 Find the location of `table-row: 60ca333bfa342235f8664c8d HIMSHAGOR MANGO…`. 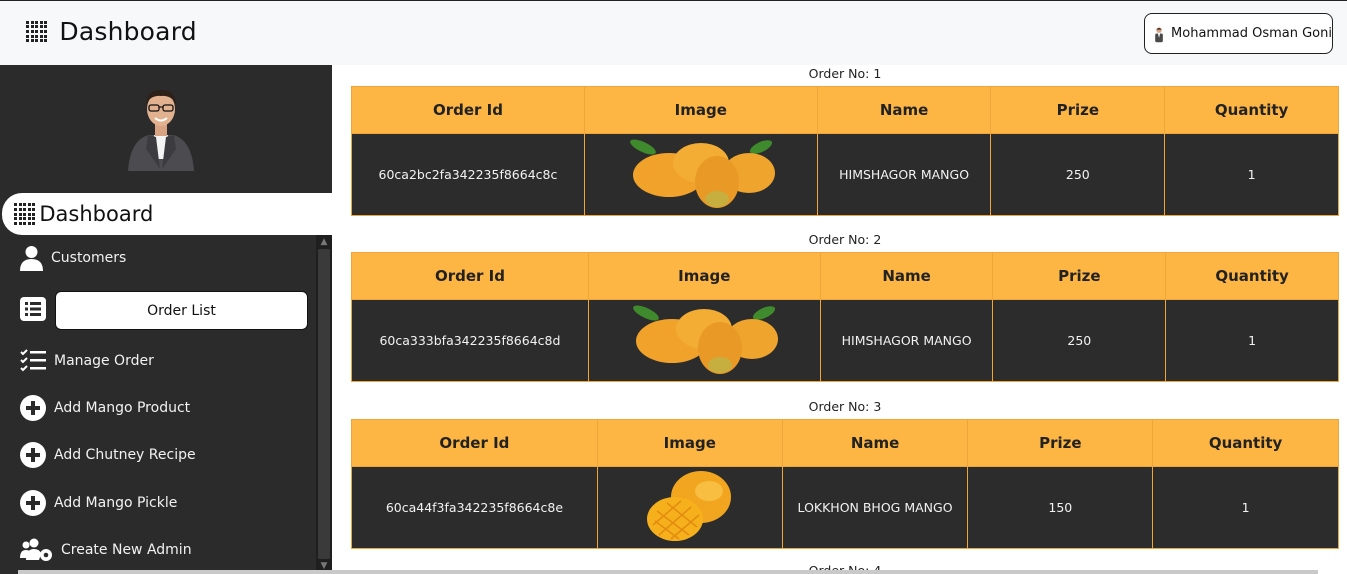

table-row: 60ca333bfa342235f8664c8d HIMSHAGOR MANGO… is located at coordinates (845, 340).